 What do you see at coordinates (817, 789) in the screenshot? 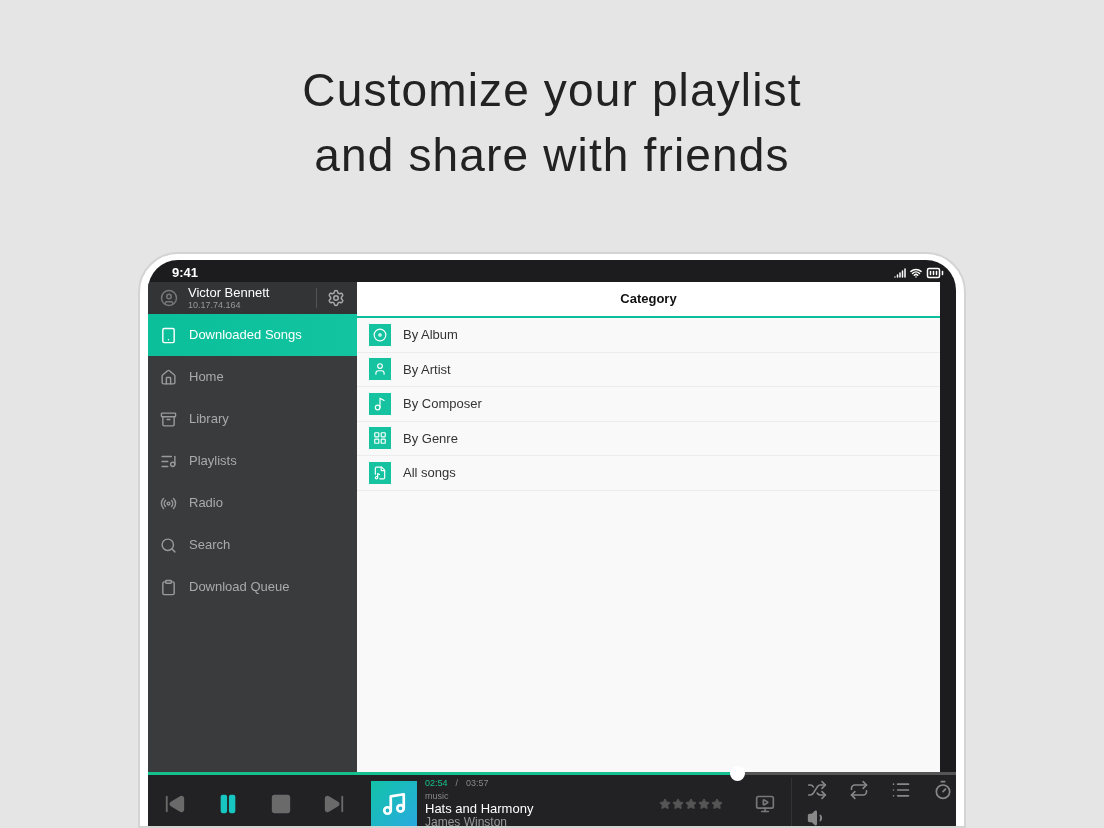
I see `shuffle-button` at bounding box center [817, 789].